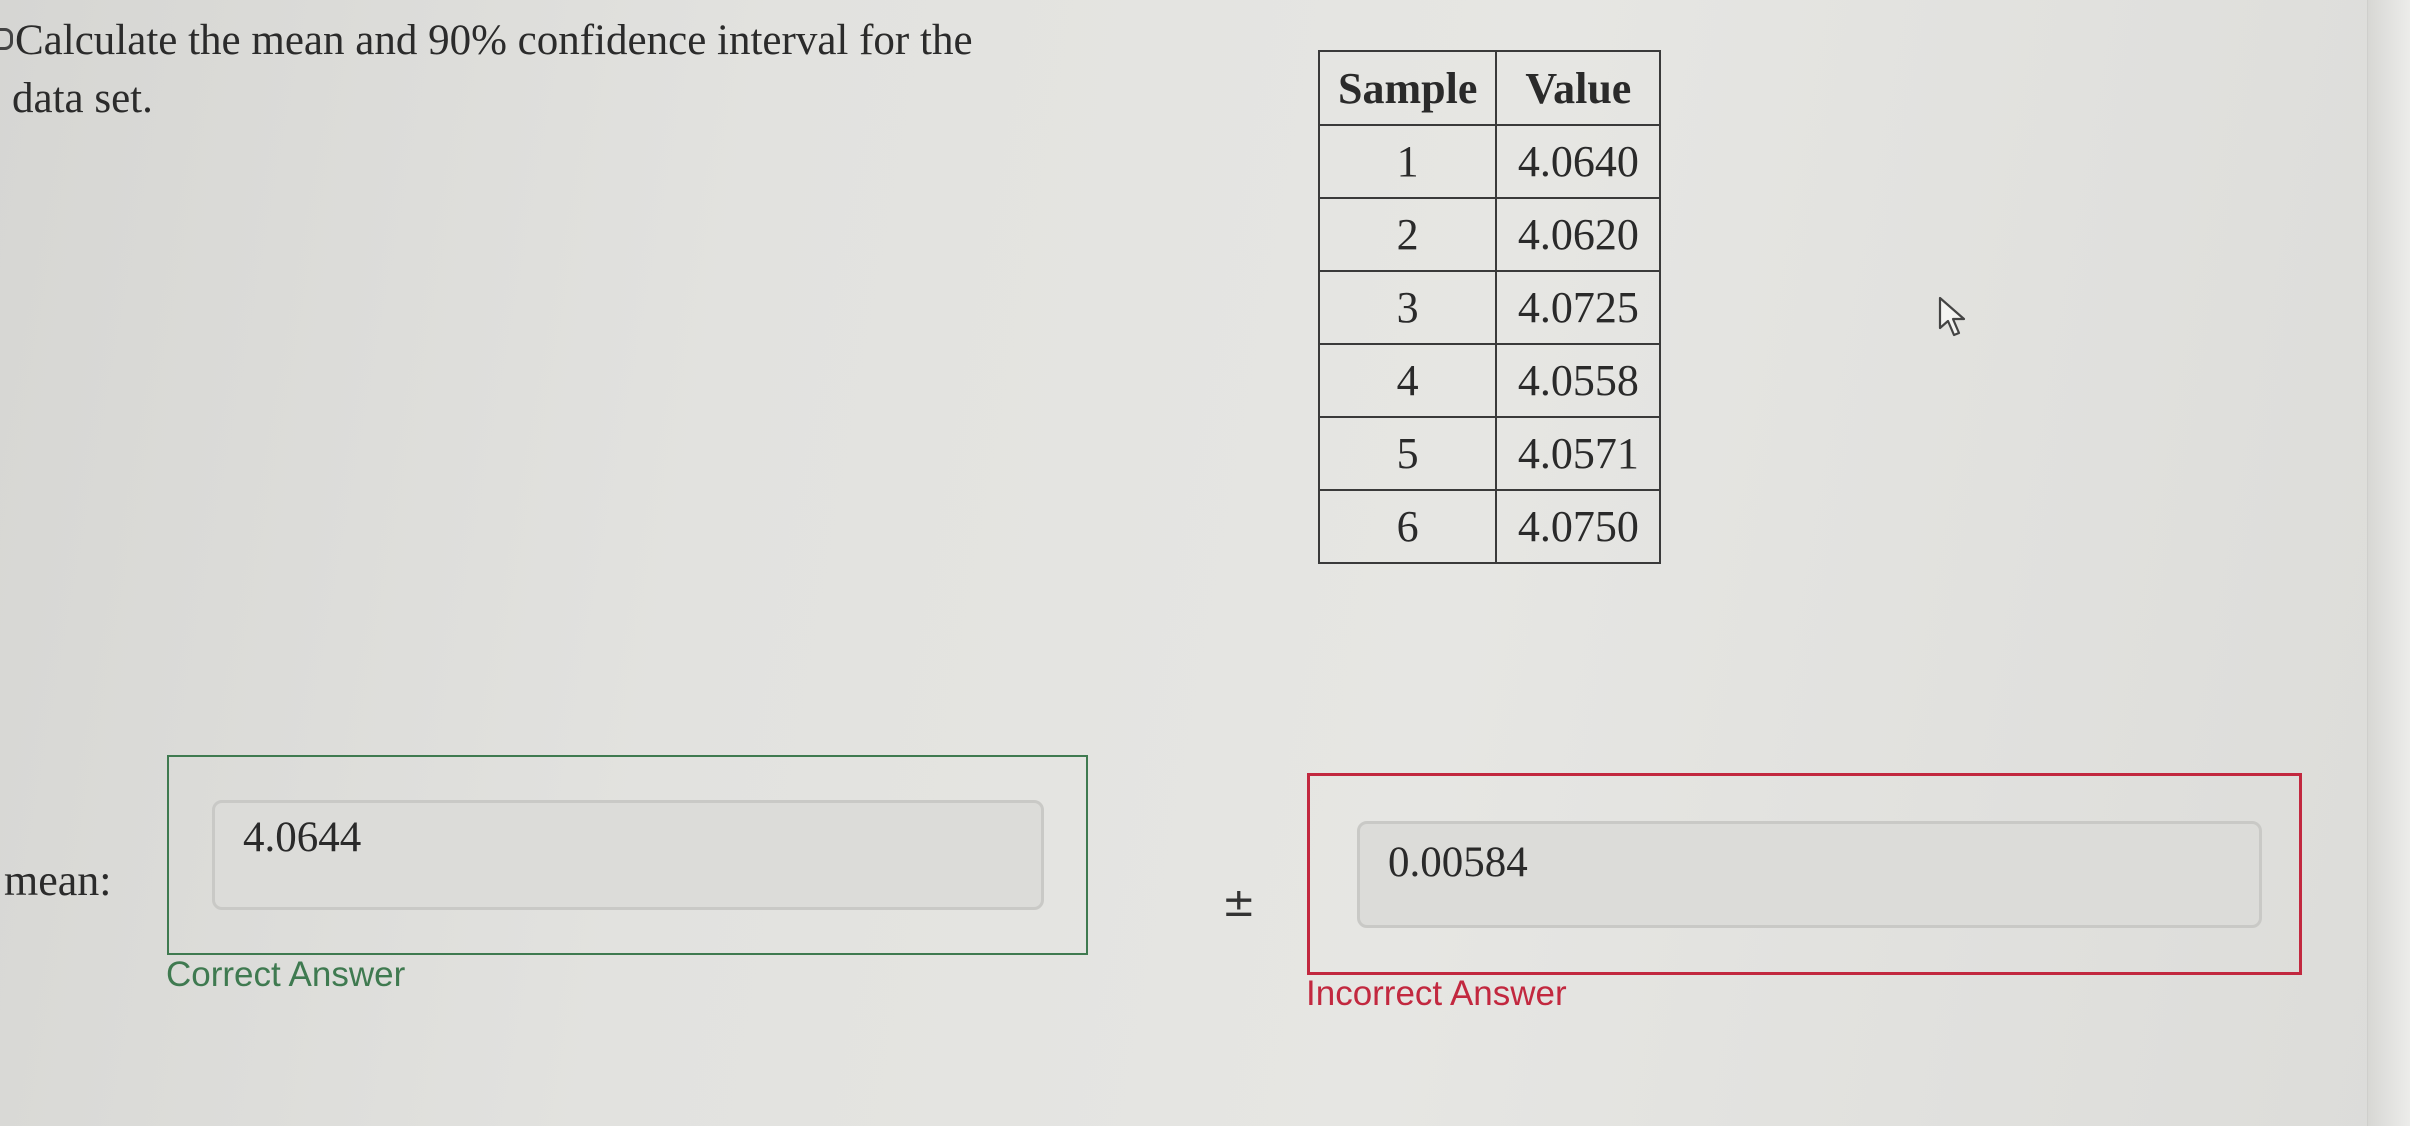 The width and height of the screenshot is (2410, 1126). I want to click on mean-input: 4.0644, so click(628, 855).